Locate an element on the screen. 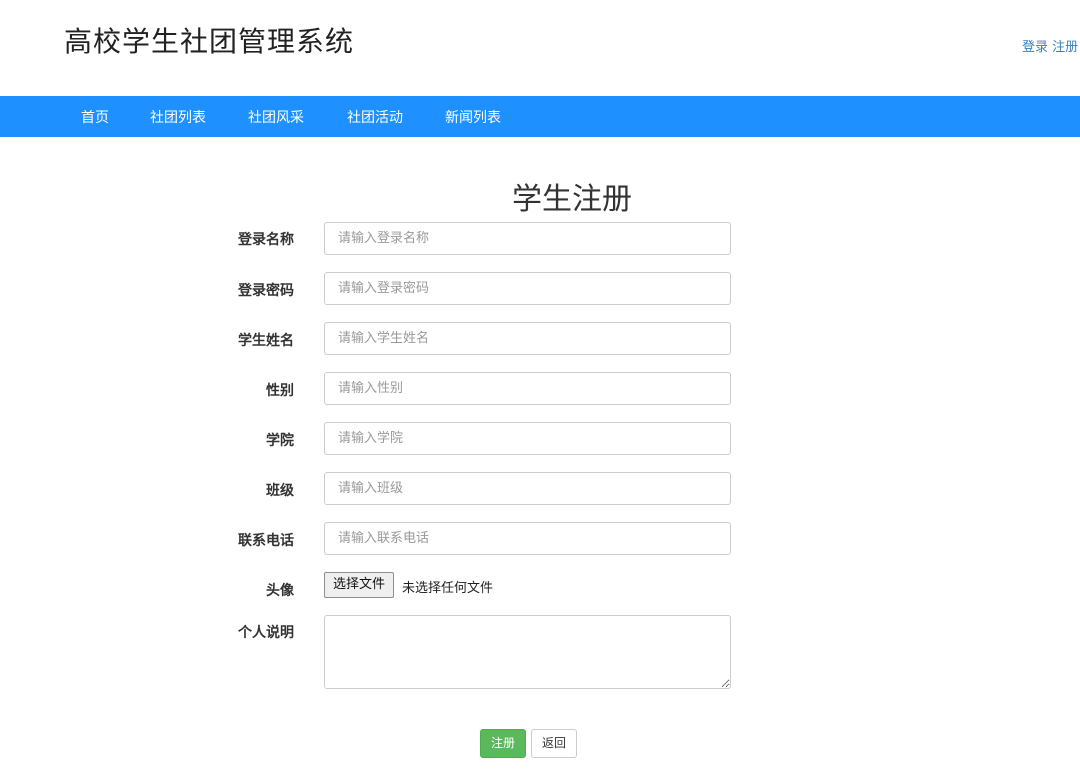 This screenshot has height=778, width=1080. password-label: 登录密码 is located at coordinates (266, 291).